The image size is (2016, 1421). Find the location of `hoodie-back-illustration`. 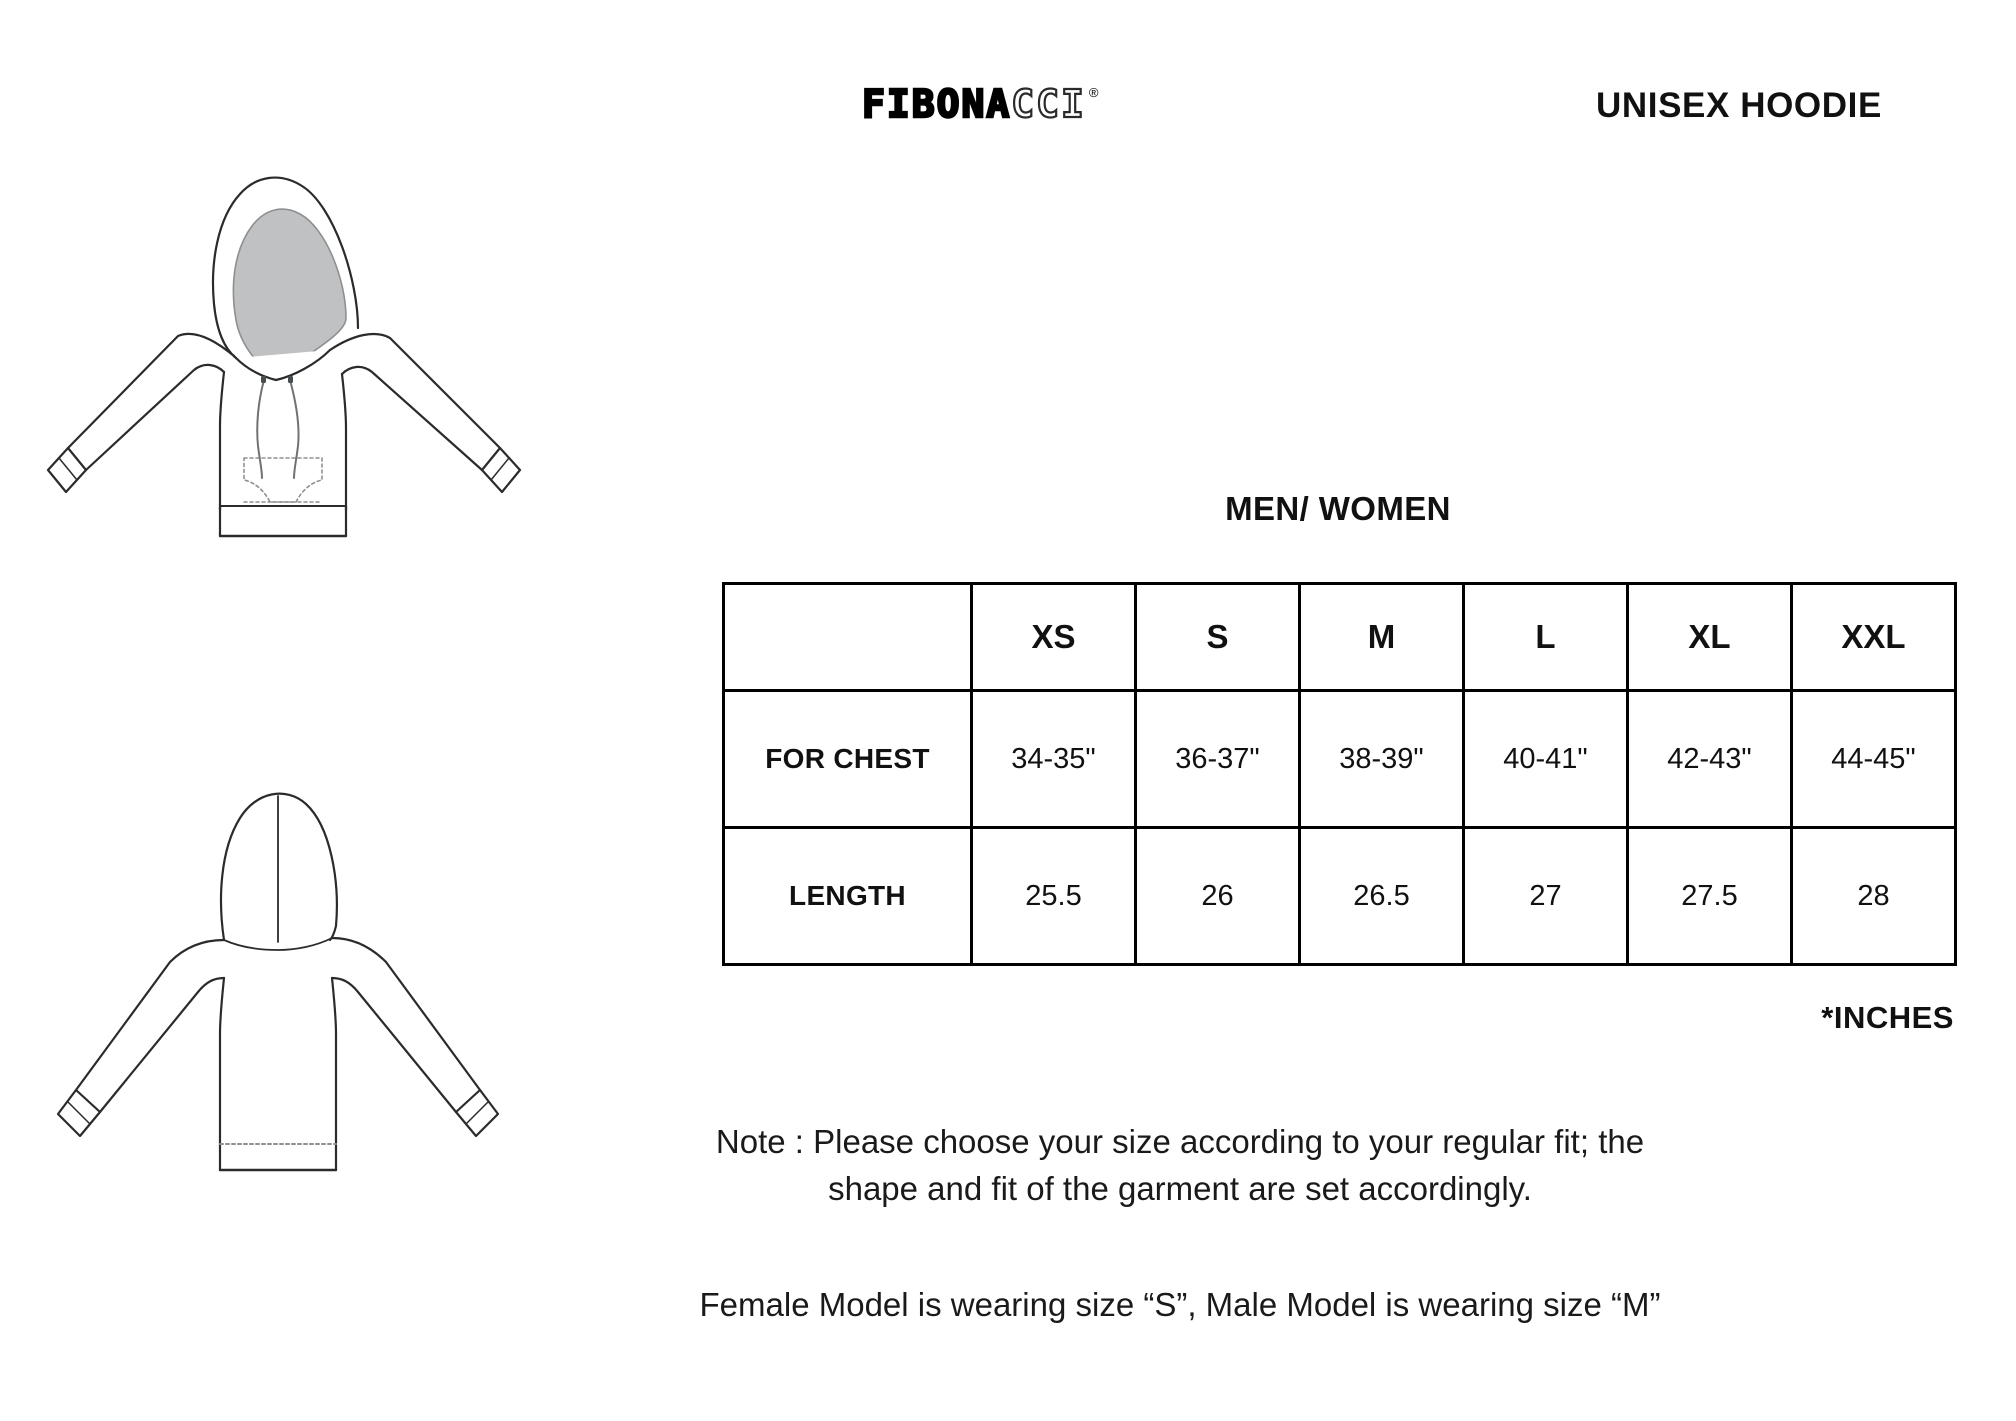

hoodie-back-illustration is located at coordinates (278, 990).